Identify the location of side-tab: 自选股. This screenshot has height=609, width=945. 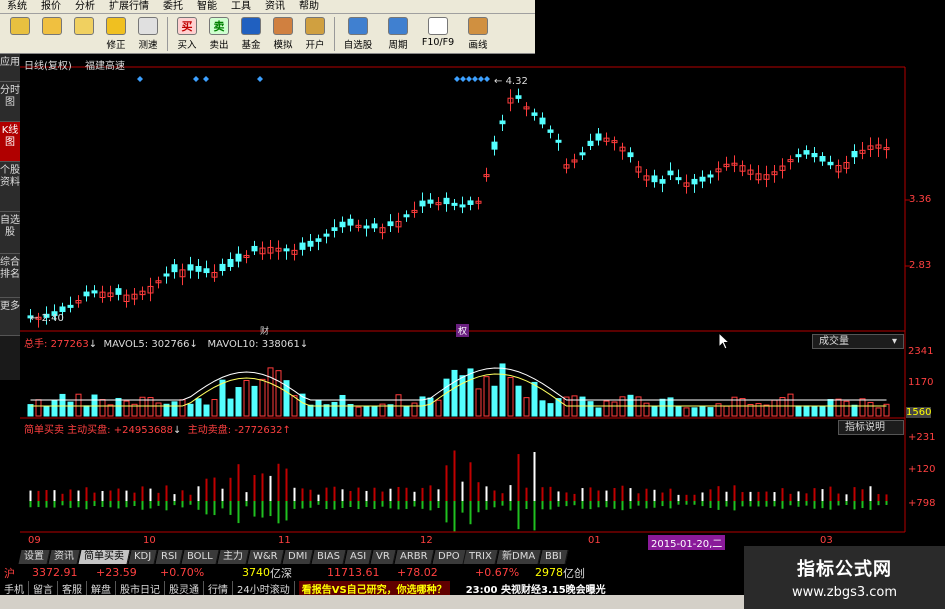
(10, 233).